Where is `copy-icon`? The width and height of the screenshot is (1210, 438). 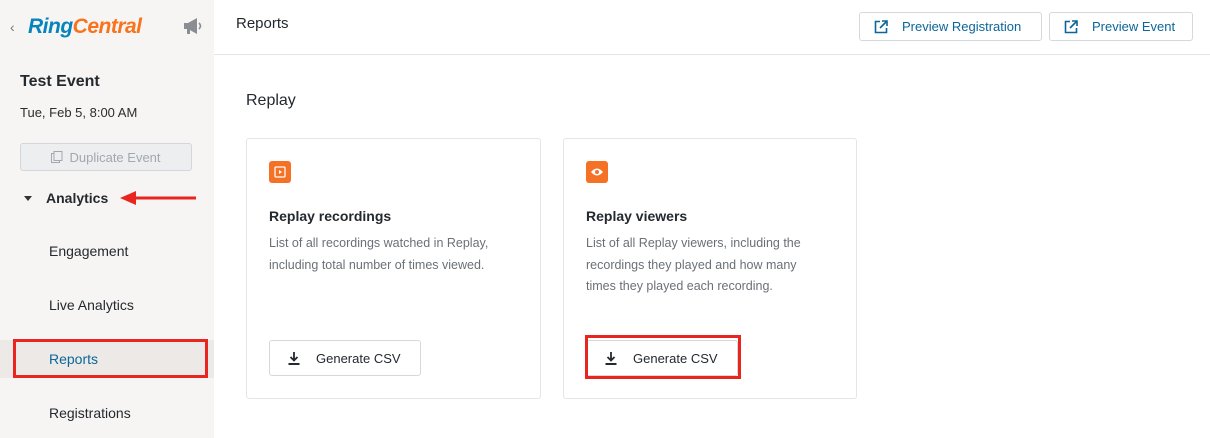 copy-icon is located at coordinates (57, 157).